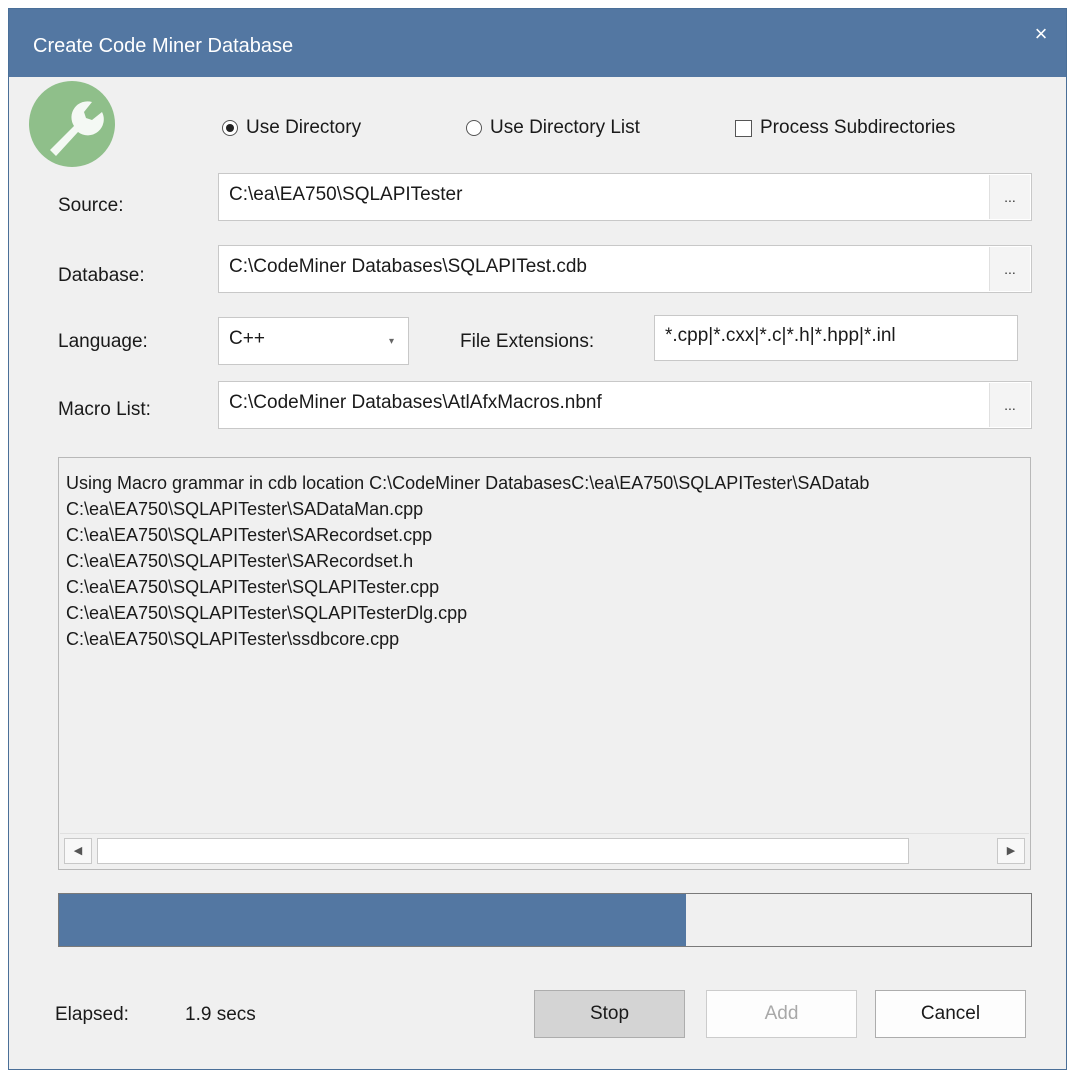 The image size is (1069, 1075). What do you see at coordinates (609, 1014) in the screenshot?
I see `stop-button: Stop` at bounding box center [609, 1014].